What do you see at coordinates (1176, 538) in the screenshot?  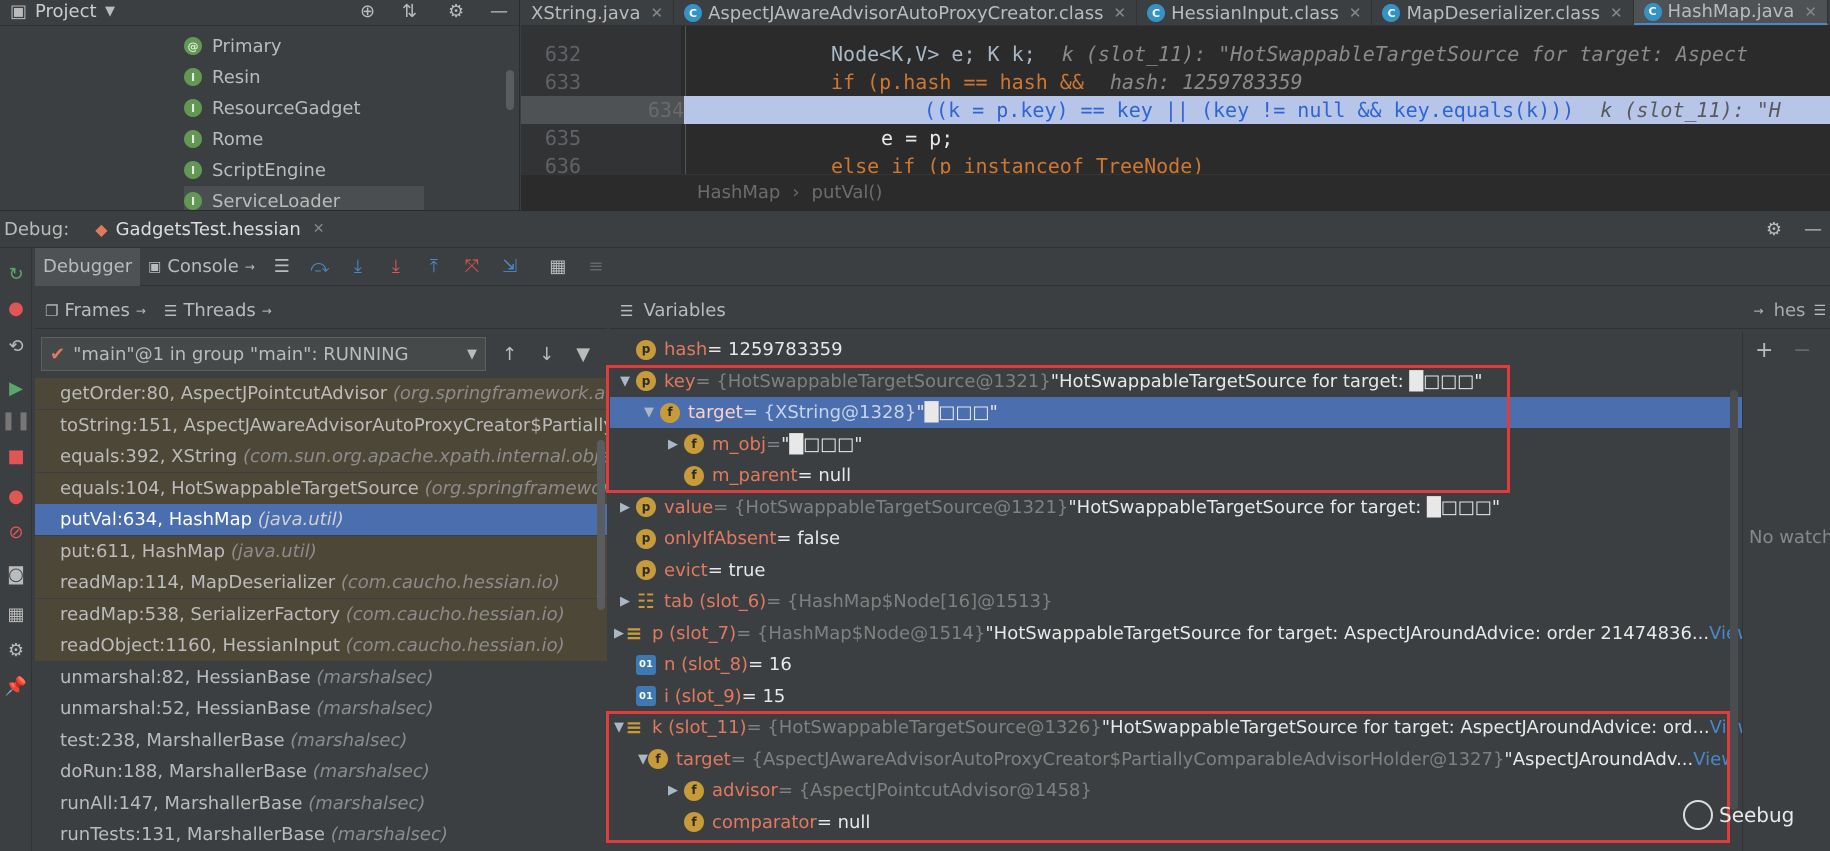 I see `variable-row: p onlyIfAbsent = false` at bounding box center [1176, 538].